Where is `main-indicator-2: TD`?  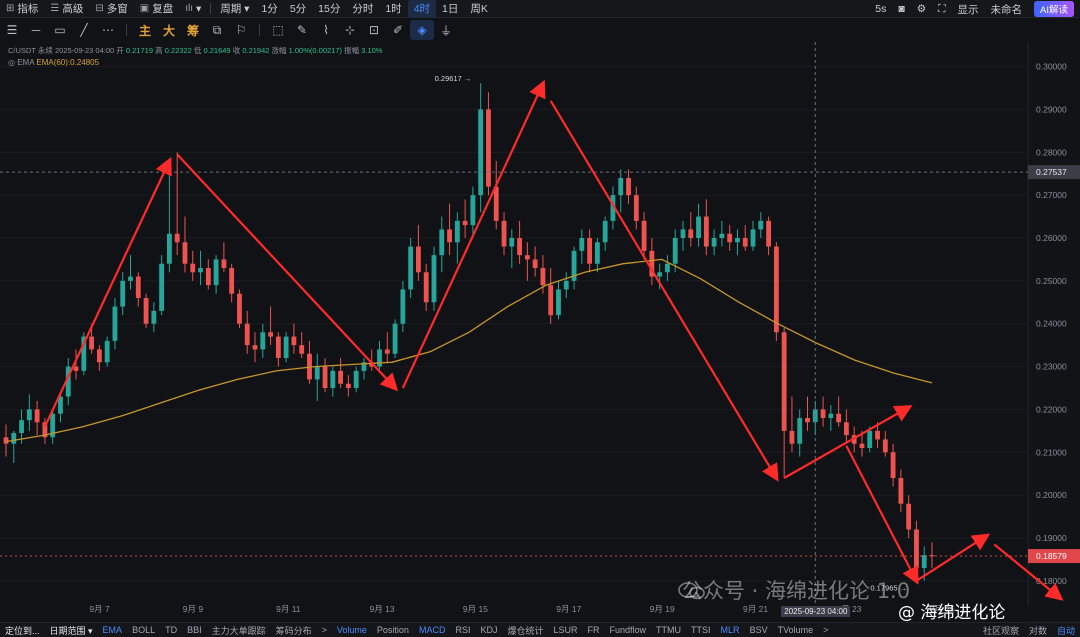
main-indicator-2: TD is located at coordinates (171, 630).